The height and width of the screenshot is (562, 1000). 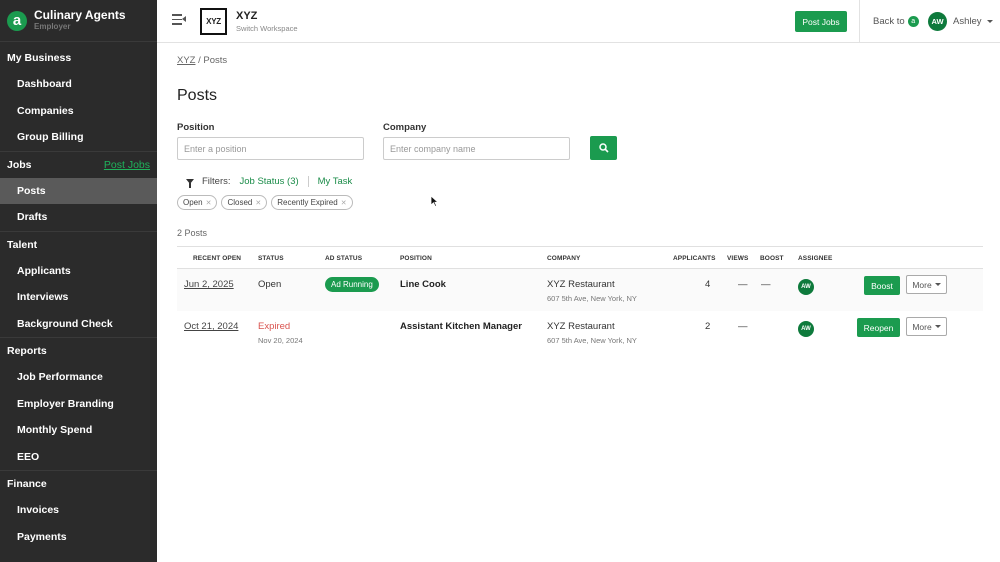 I want to click on position-label: Position, so click(x=196, y=127).